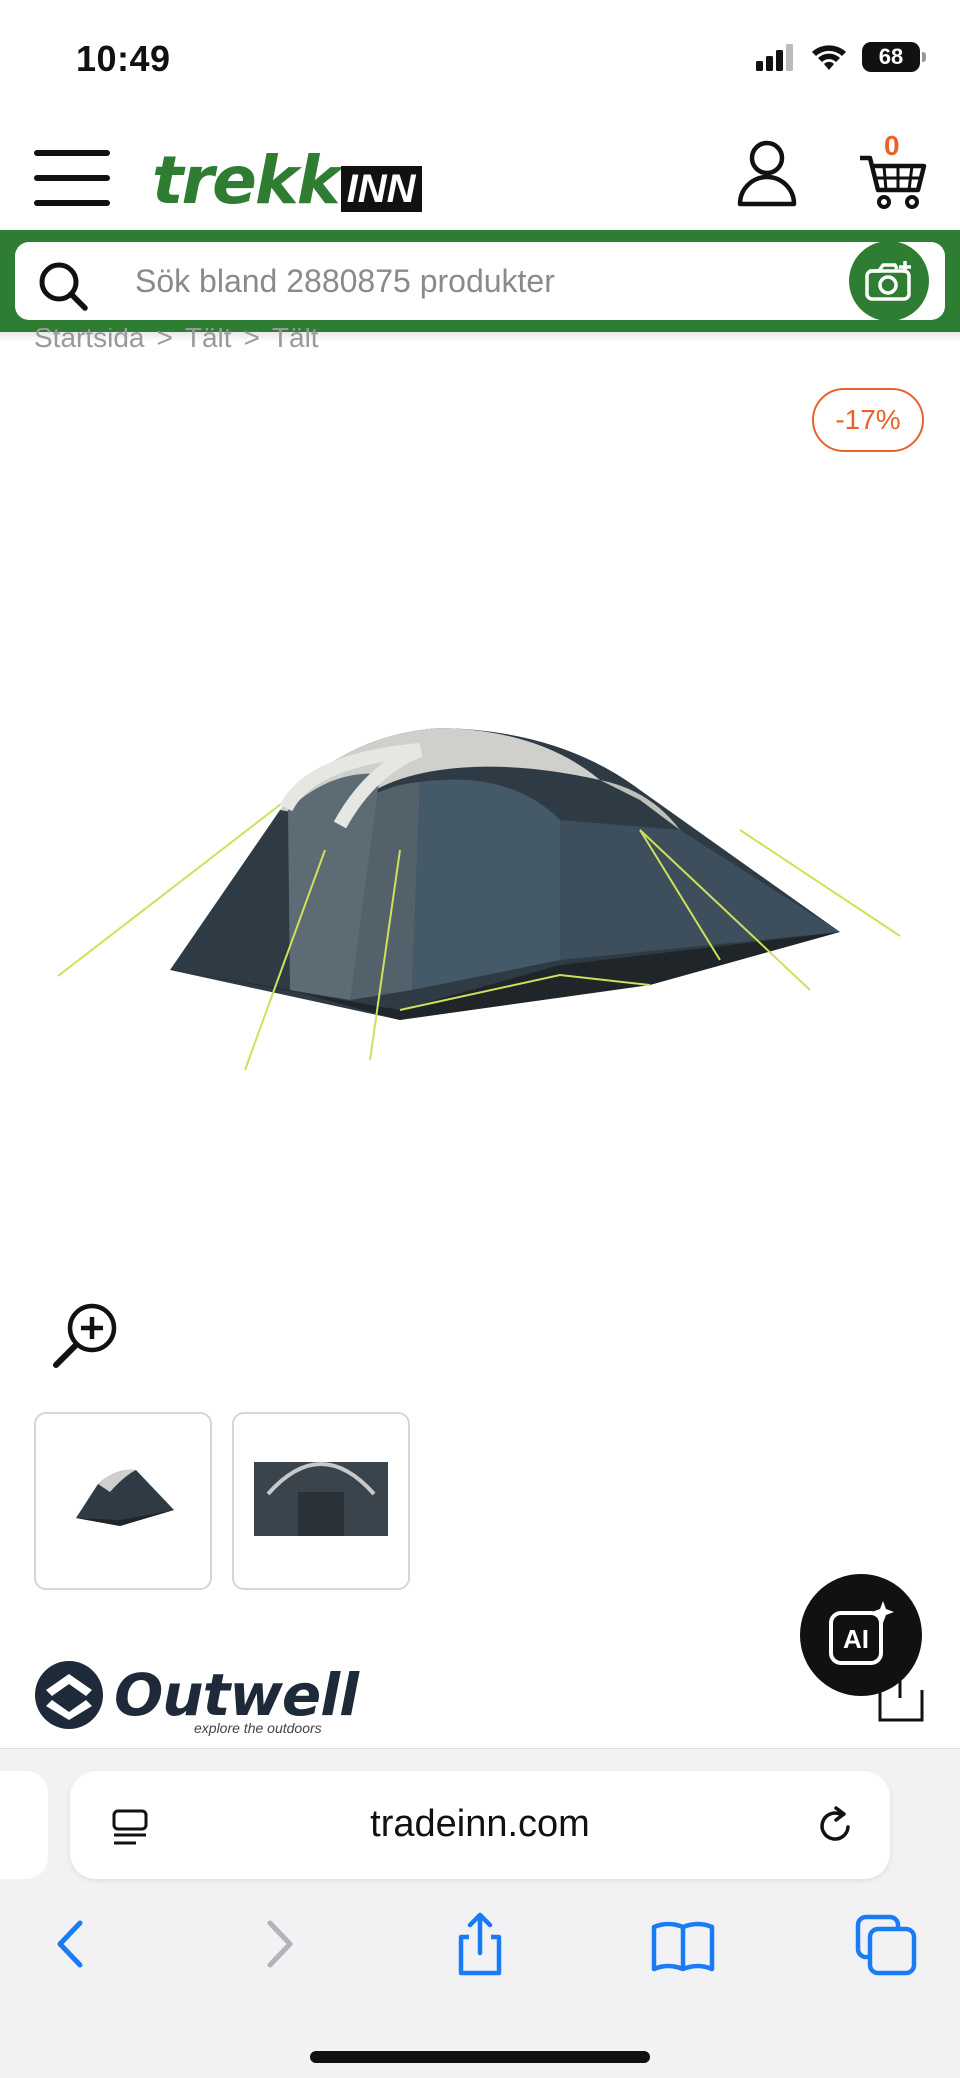 Image resolution: width=960 pixels, height=2078 pixels. What do you see at coordinates (480, 2057) in the screenshot?
I see `home-indicator` at bounding box center [480, 2057].